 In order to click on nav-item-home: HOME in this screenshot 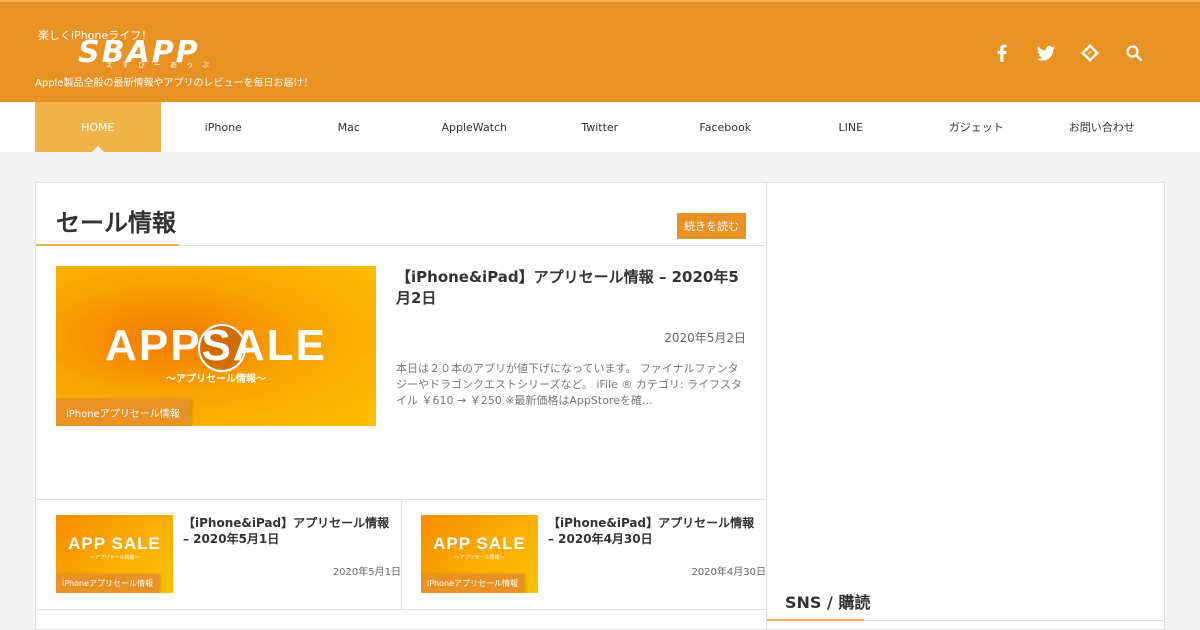, I will do `click(98, 127)`.